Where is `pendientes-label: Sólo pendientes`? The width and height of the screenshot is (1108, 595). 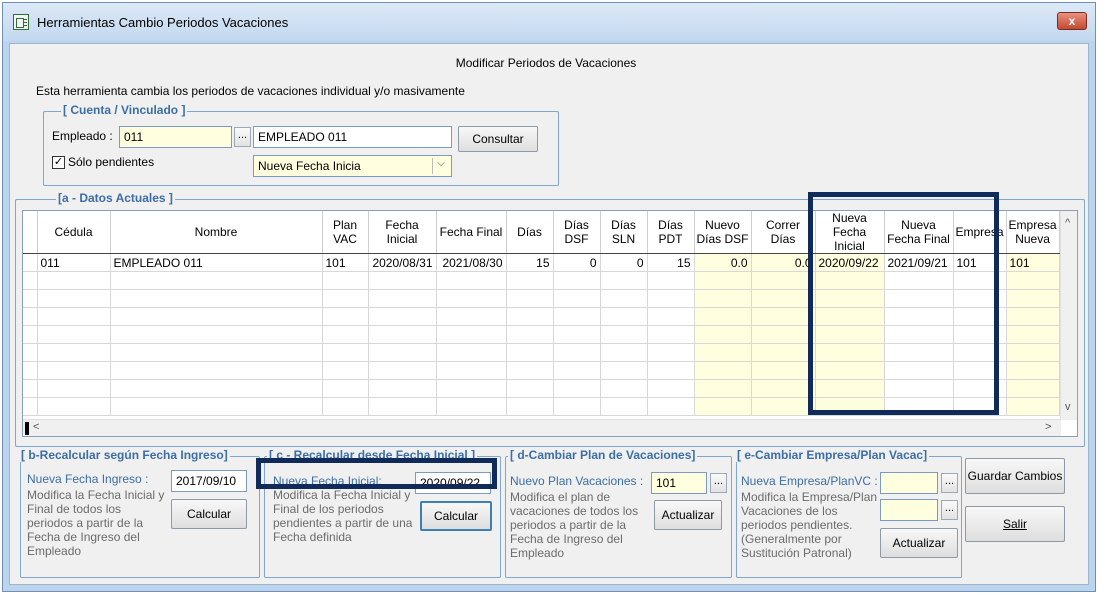 pendientes-label: Sólo pendientes is located at coordinates (111, 162).